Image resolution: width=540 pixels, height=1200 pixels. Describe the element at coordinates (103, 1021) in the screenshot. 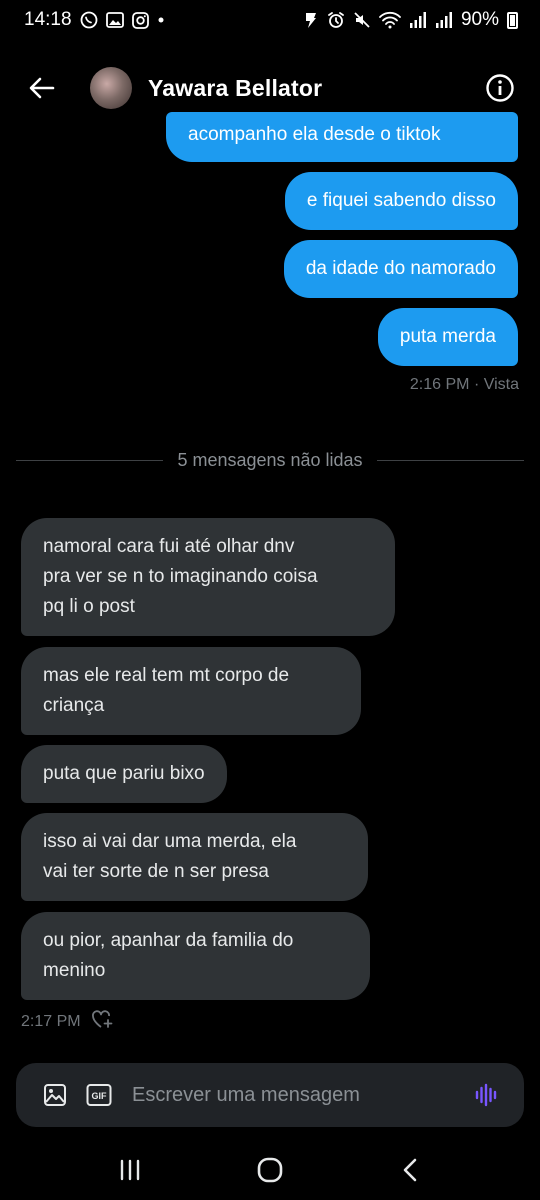

I see `add-reaction-icon` at that location.